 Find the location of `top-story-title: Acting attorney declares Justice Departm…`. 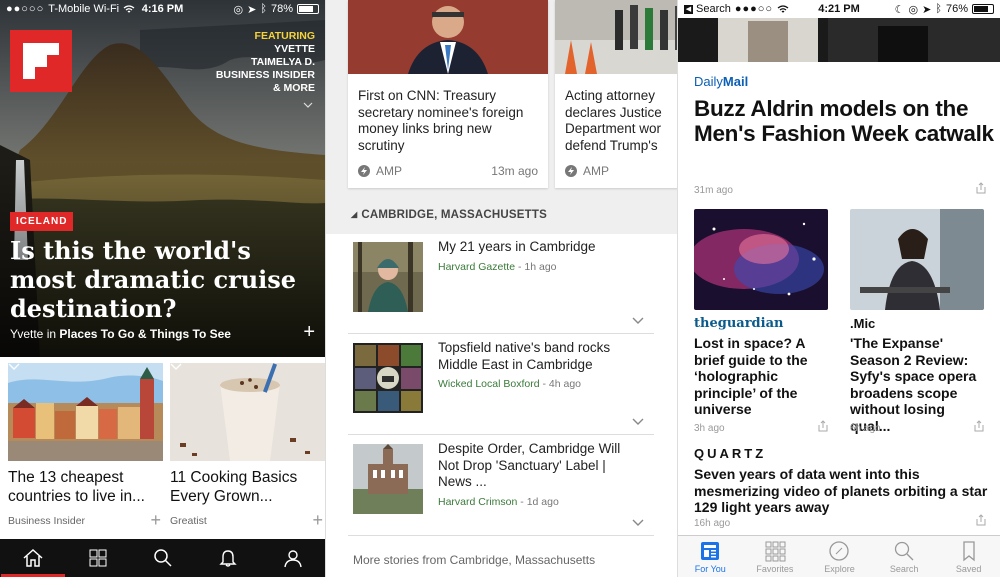

top-story-title: Acting attorney declares Justice Departm… is located at coordinates (616, 114).